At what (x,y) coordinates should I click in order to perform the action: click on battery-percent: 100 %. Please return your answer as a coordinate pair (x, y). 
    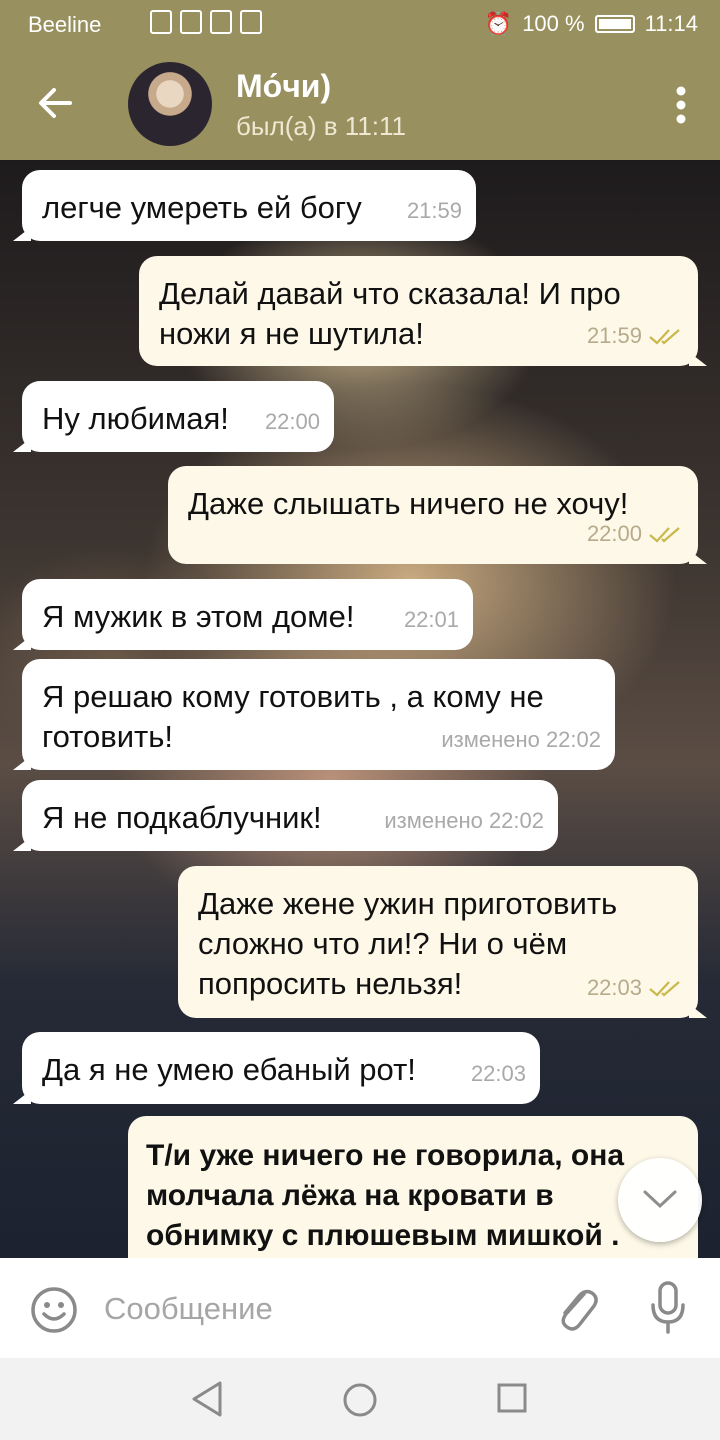
    Looking at the image, I should click on (553, 23).